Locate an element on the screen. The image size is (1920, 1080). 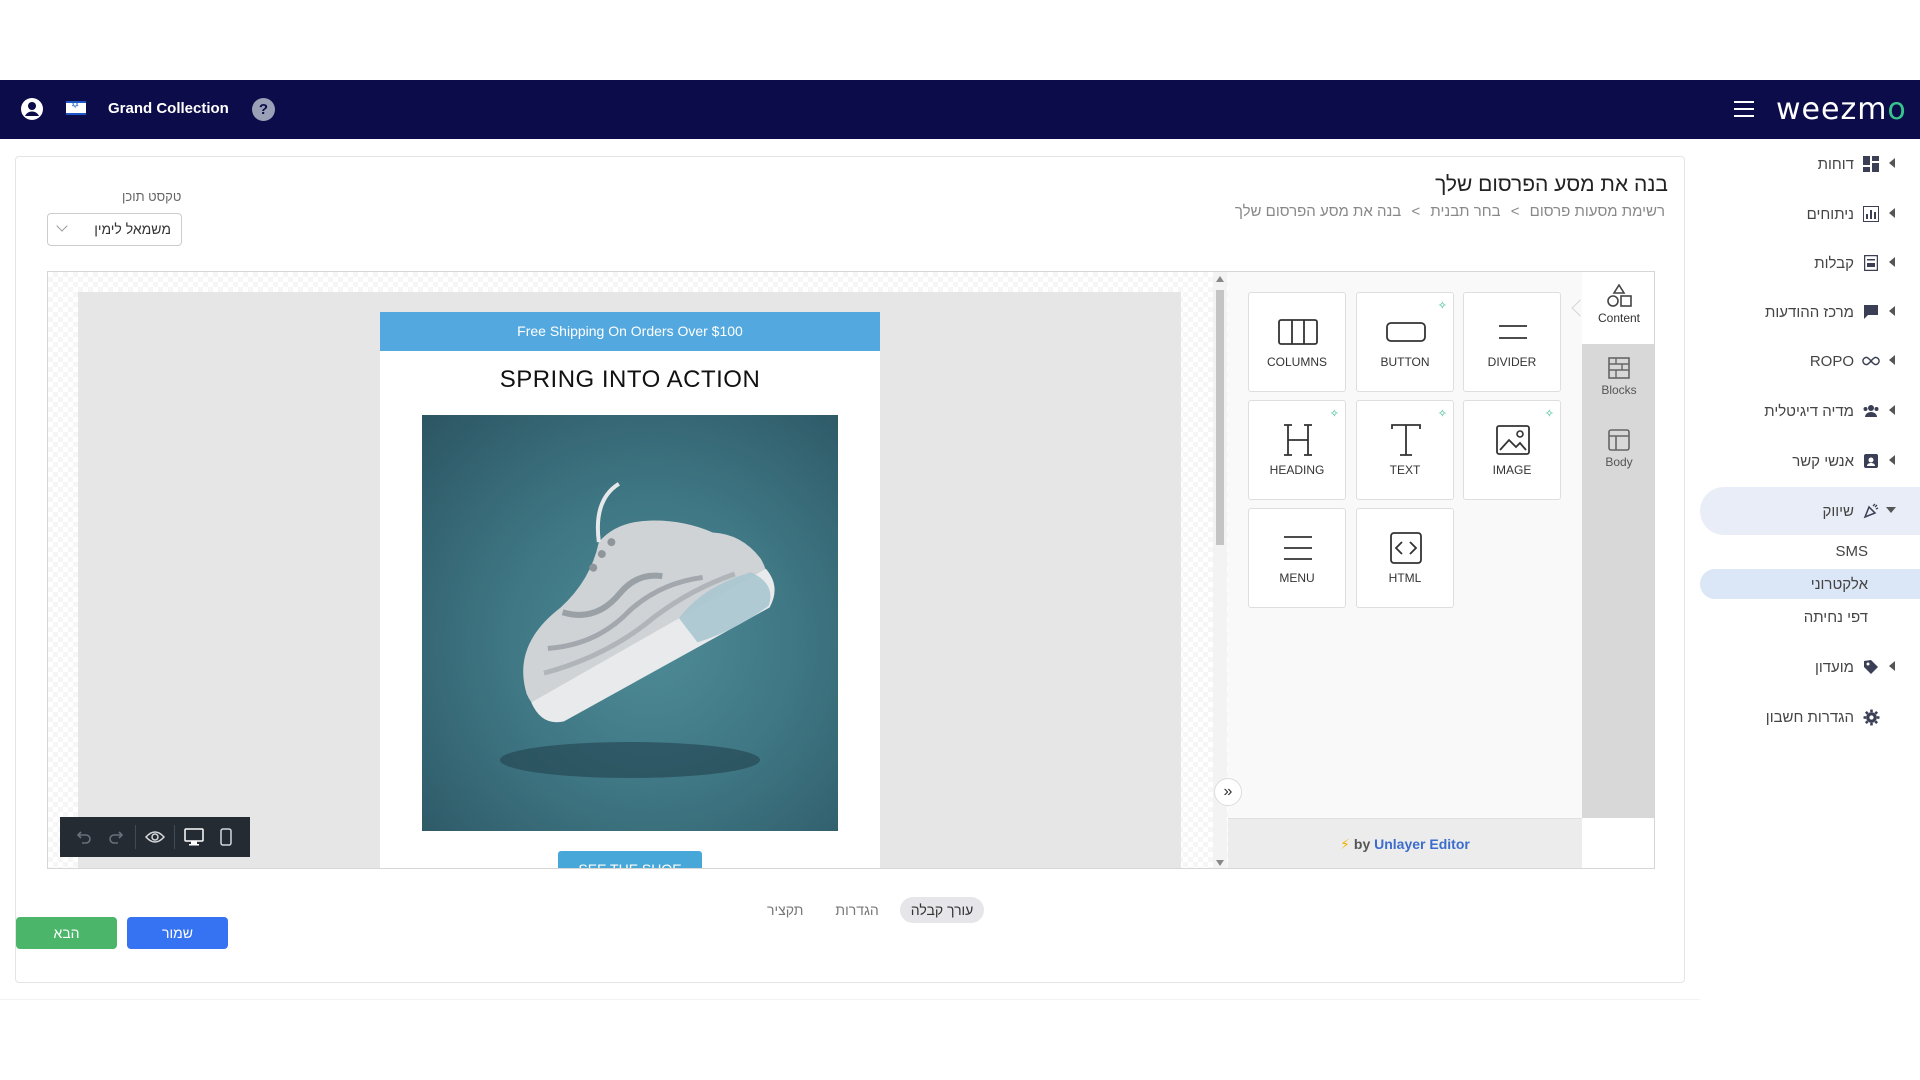
sidebar-item-account-settings: הגדרות חשבון is located at coordinates (1810, 717).